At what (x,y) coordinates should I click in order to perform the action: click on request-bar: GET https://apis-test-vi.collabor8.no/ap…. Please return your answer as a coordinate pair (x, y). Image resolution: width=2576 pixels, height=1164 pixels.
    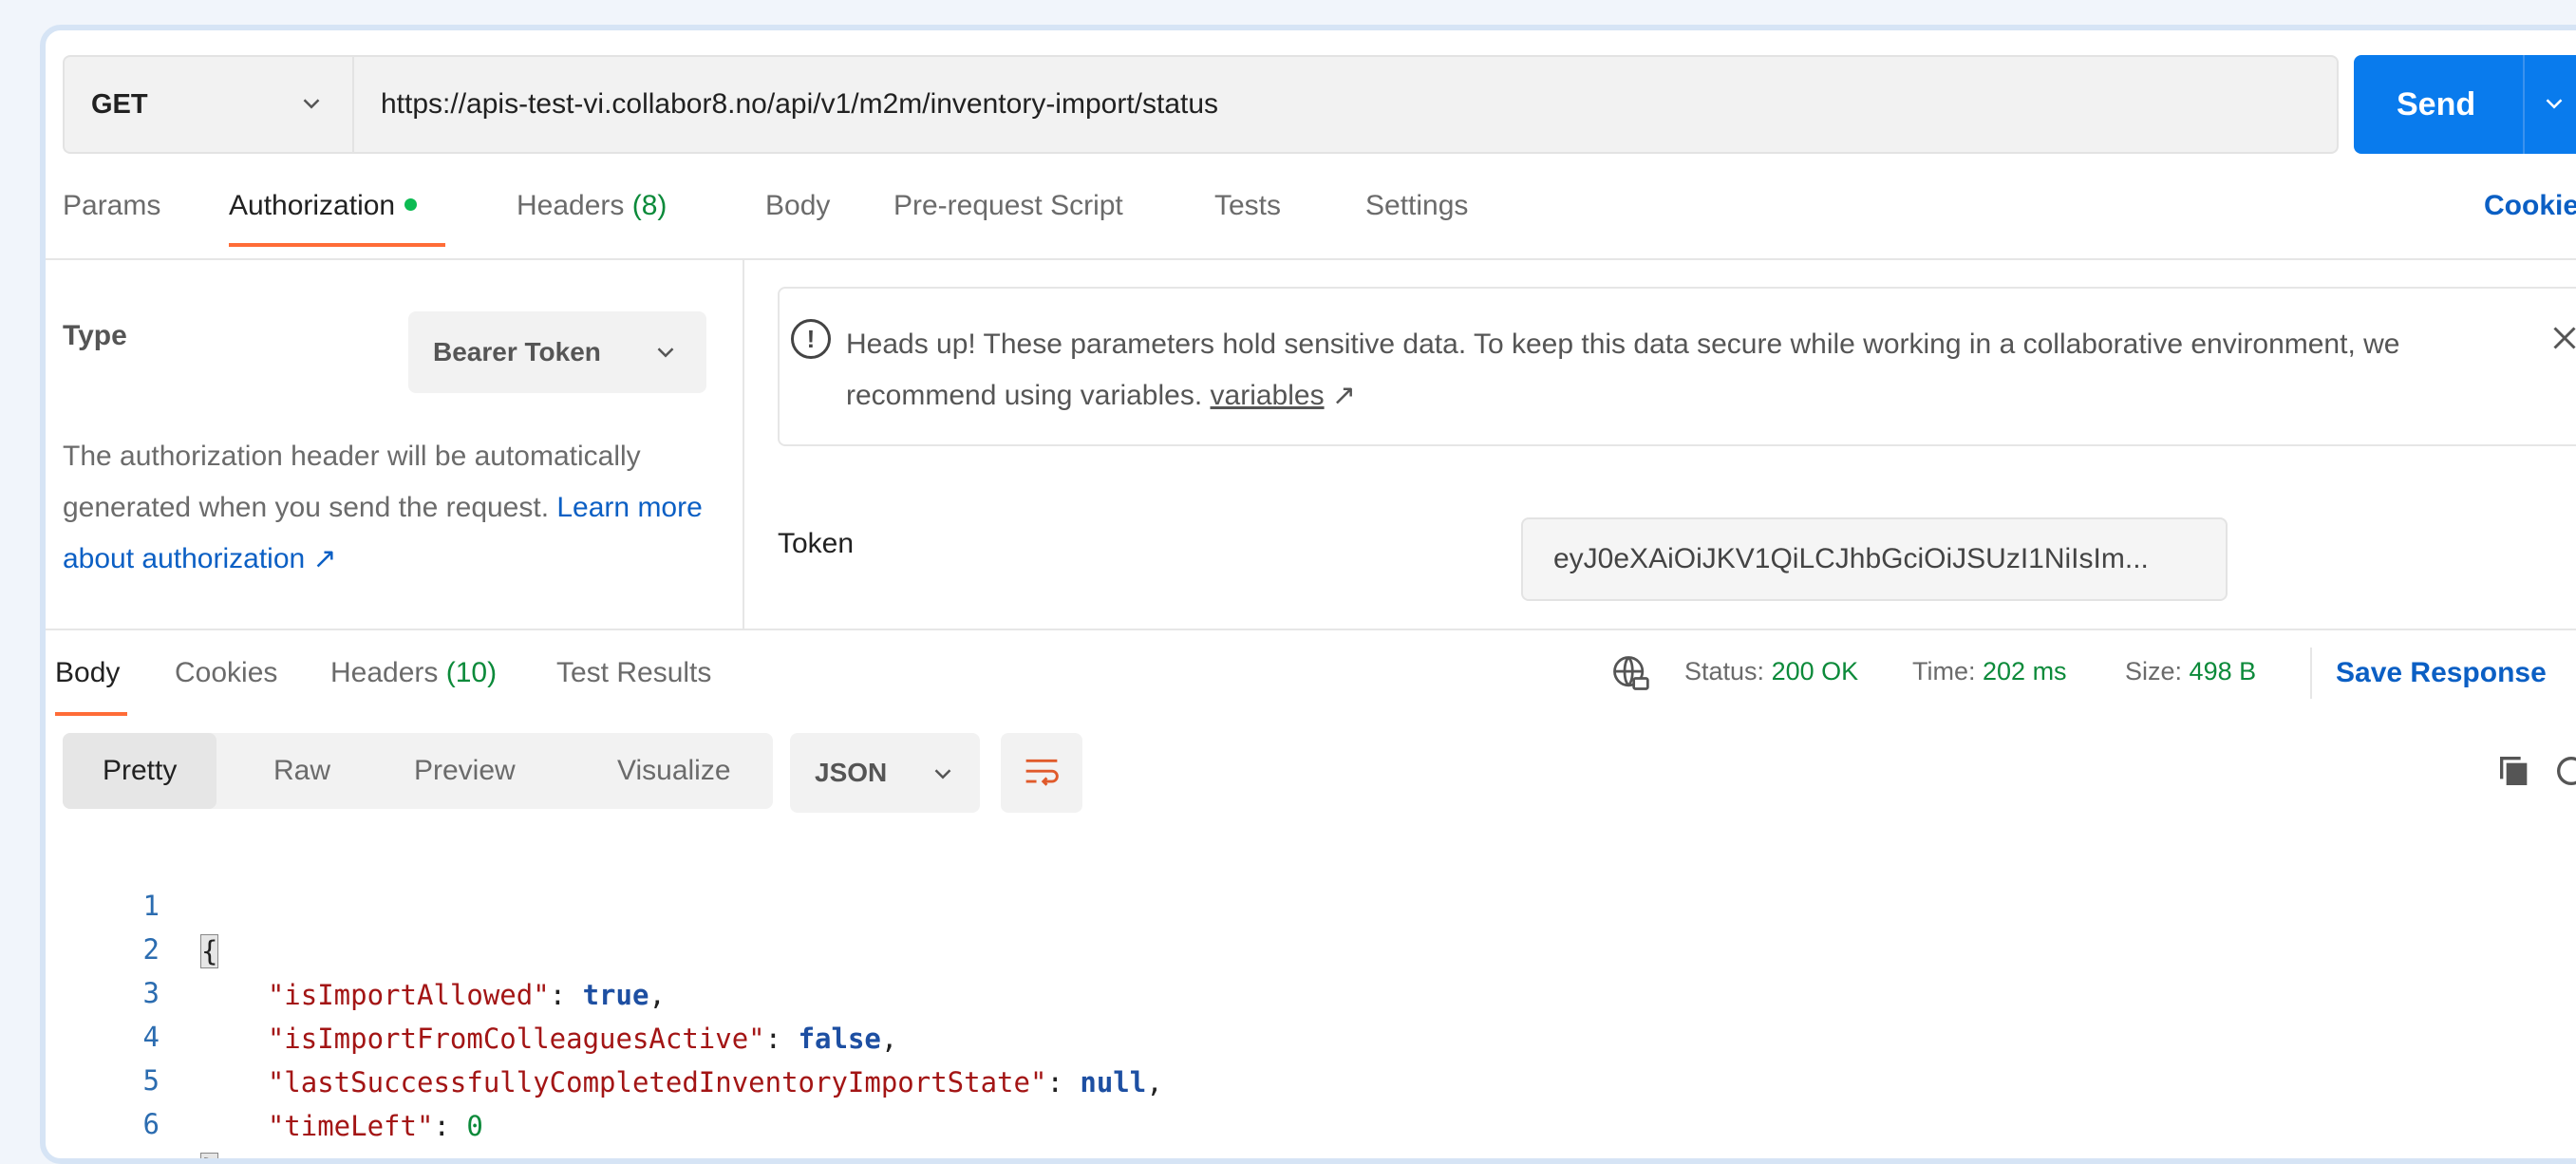
    Looking at the image, I should click on (1319, 104).